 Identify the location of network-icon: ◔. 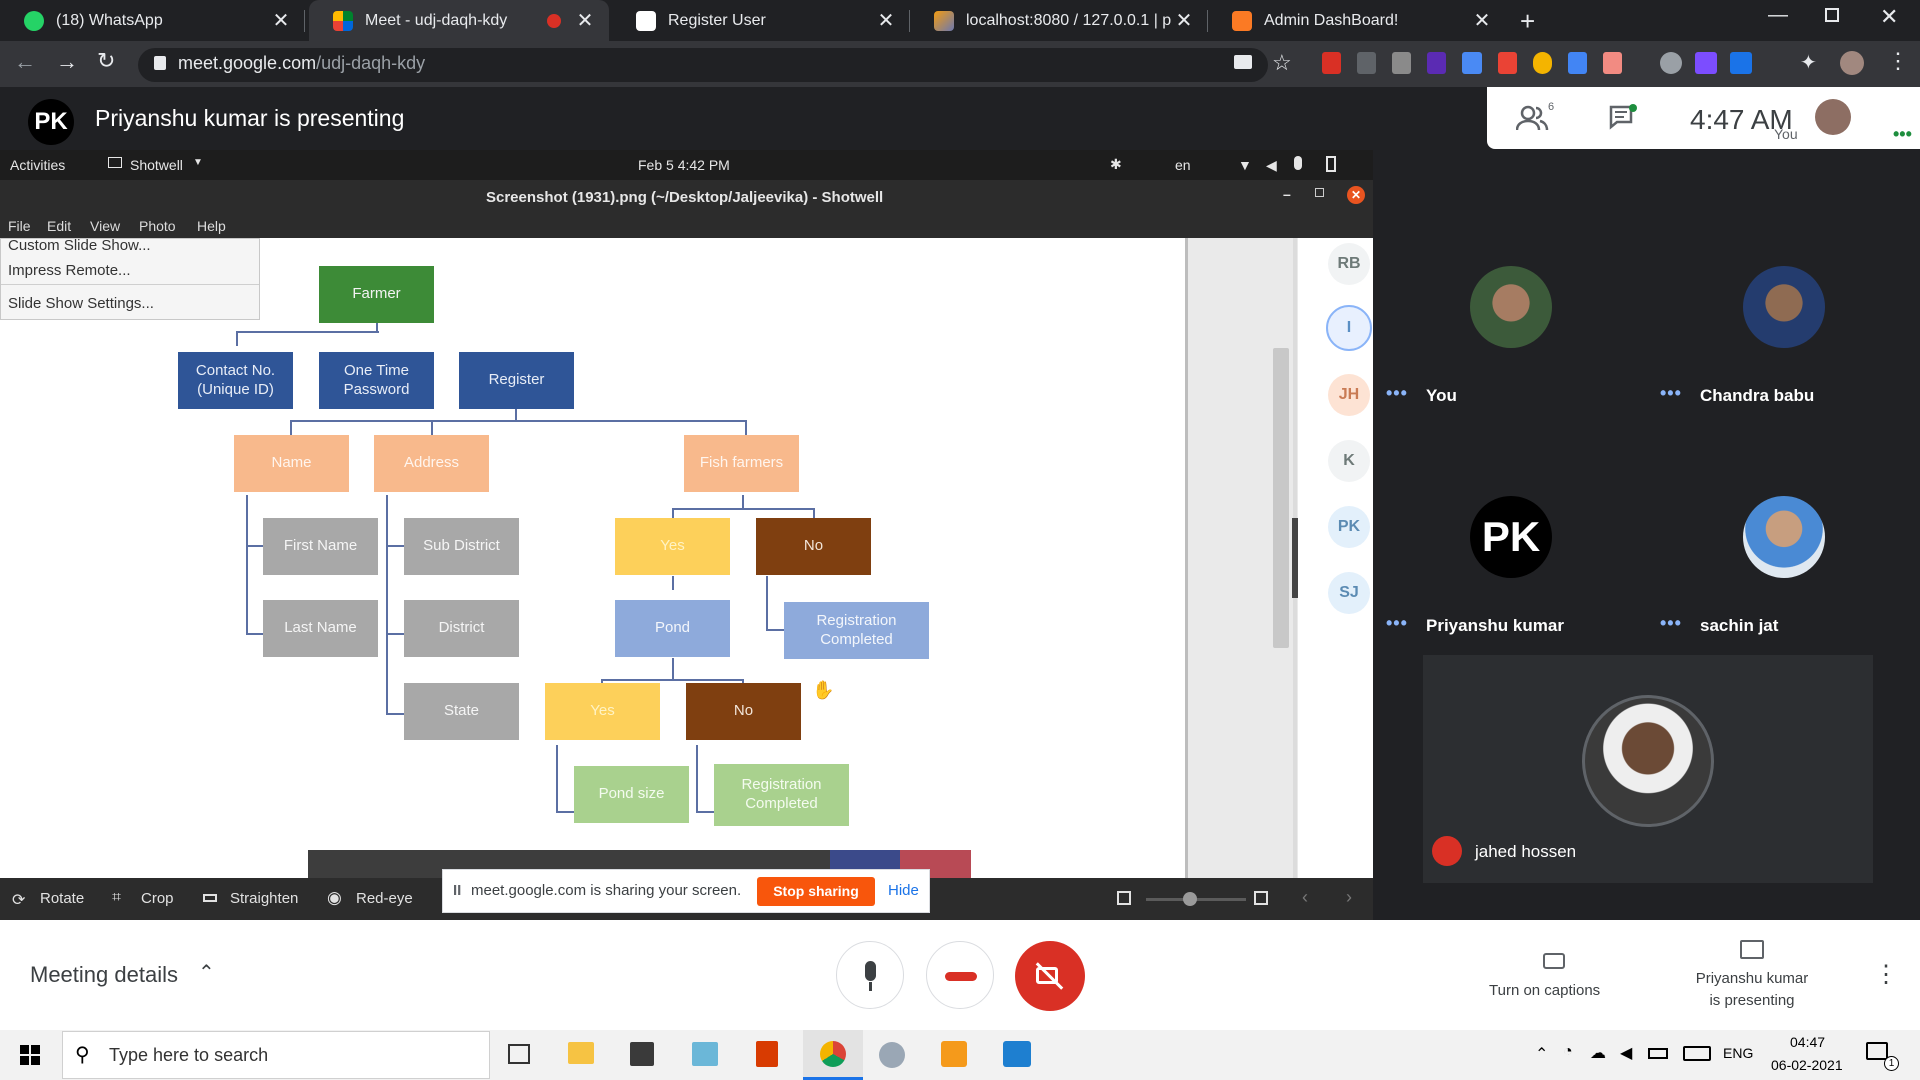
(1568, 1052).